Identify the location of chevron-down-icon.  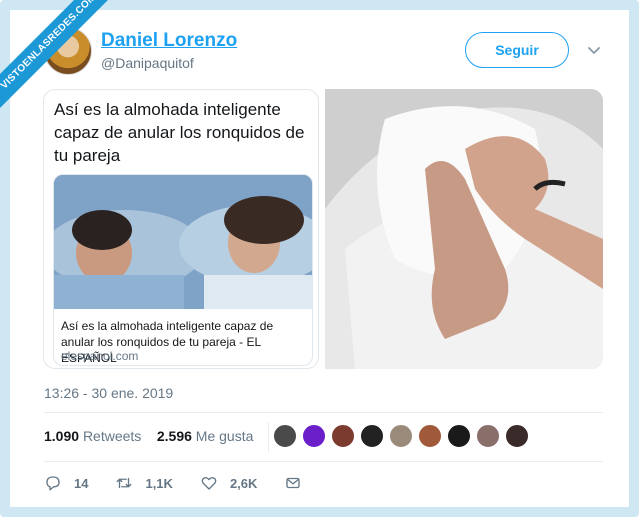
(594, 50).